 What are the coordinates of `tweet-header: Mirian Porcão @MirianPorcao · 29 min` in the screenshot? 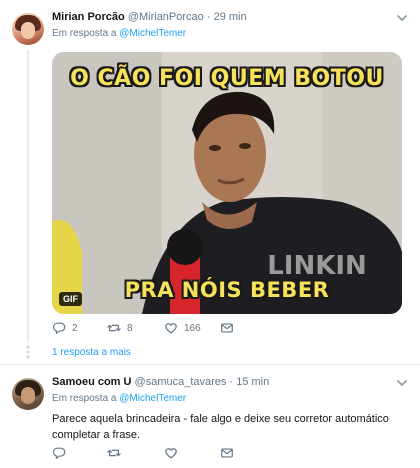 It's located at (149, 17).